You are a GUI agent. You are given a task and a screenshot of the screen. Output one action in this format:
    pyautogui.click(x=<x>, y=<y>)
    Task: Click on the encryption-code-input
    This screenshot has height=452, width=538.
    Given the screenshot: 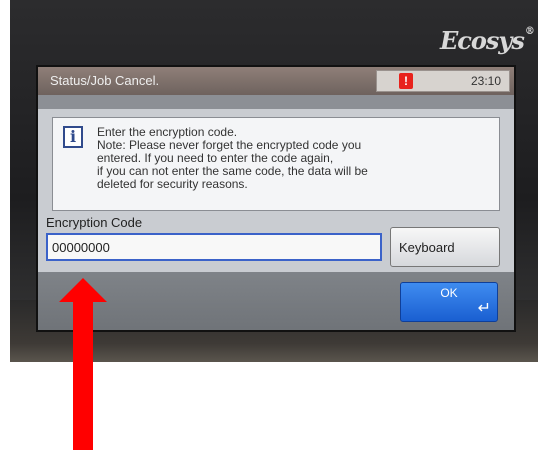 What is the action you would take?
    pyautogui.click(x=214, y=247)
    